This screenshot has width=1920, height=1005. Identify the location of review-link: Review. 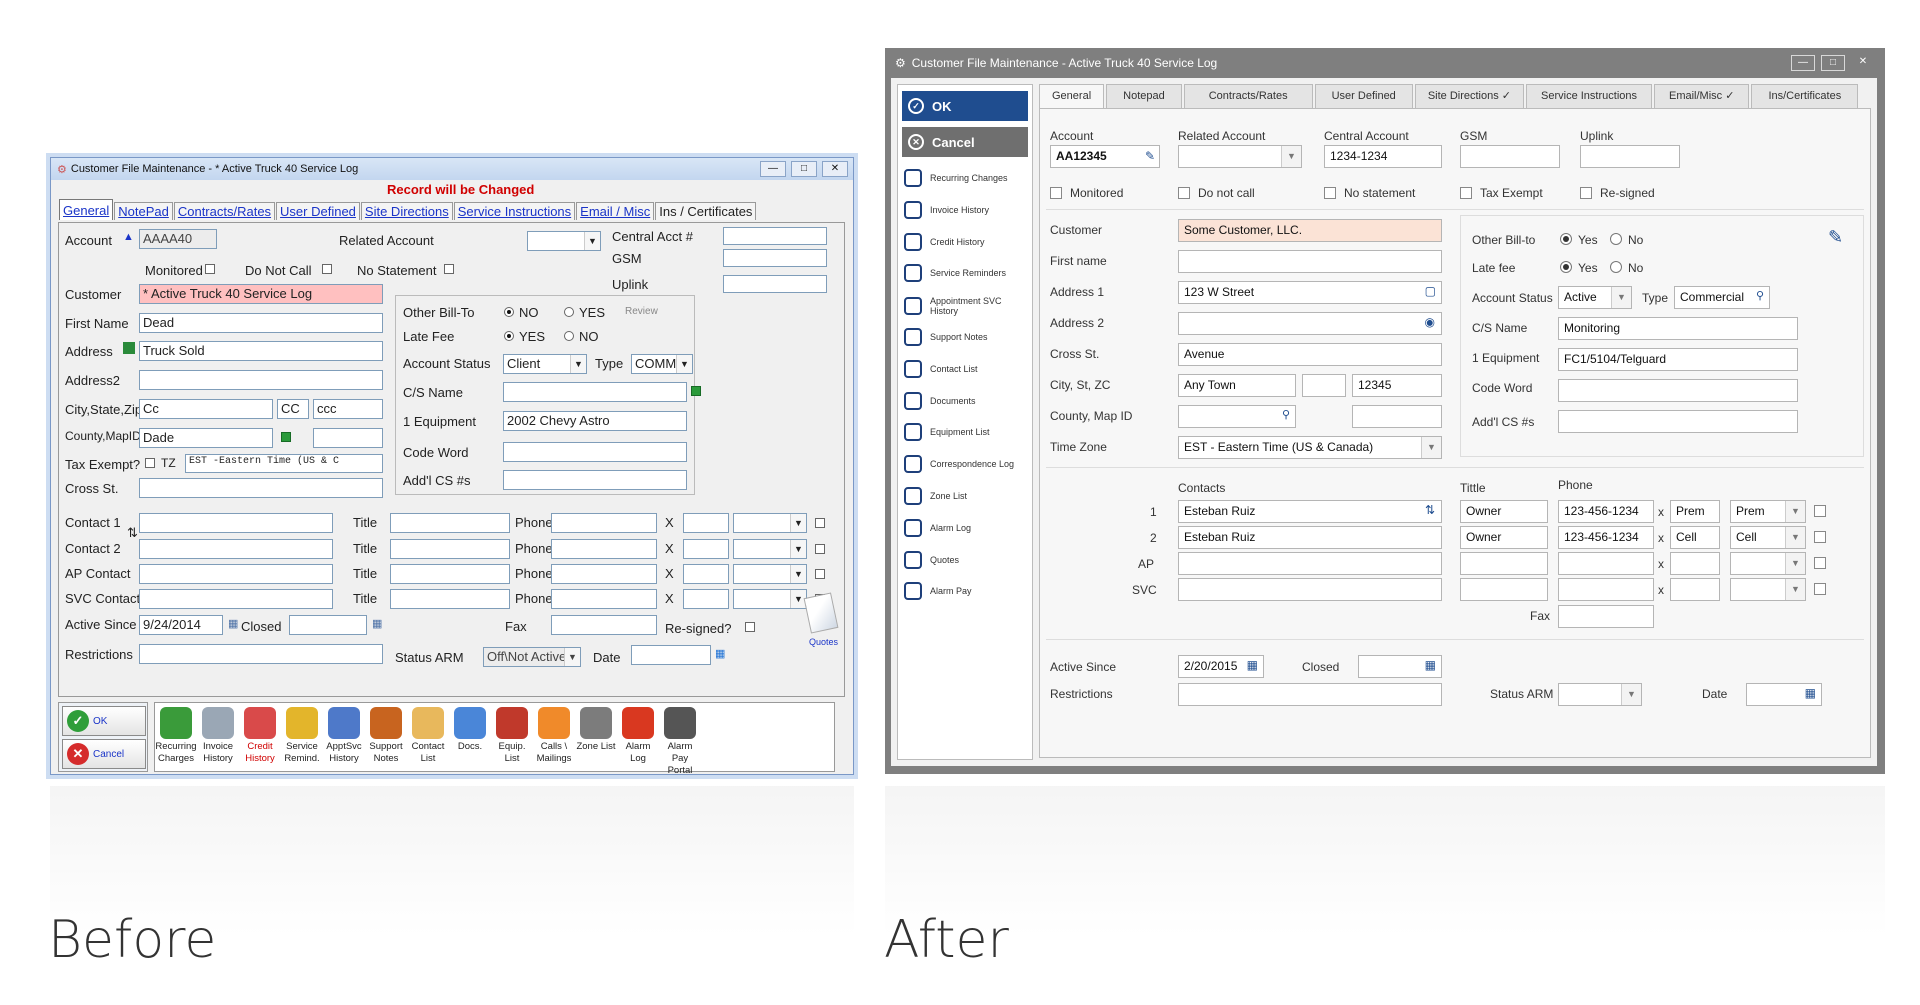
(641, 311).